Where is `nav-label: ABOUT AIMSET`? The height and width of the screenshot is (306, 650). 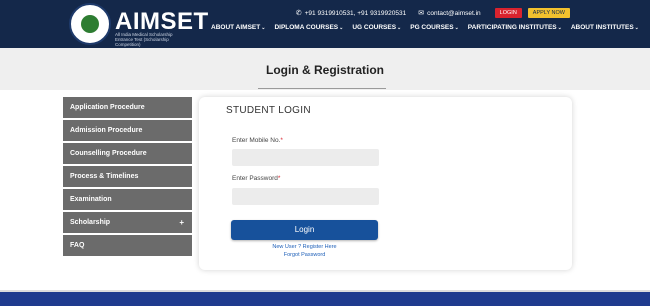
nav-label: ABOUT AIMSET is located at coordinates (236, 27).